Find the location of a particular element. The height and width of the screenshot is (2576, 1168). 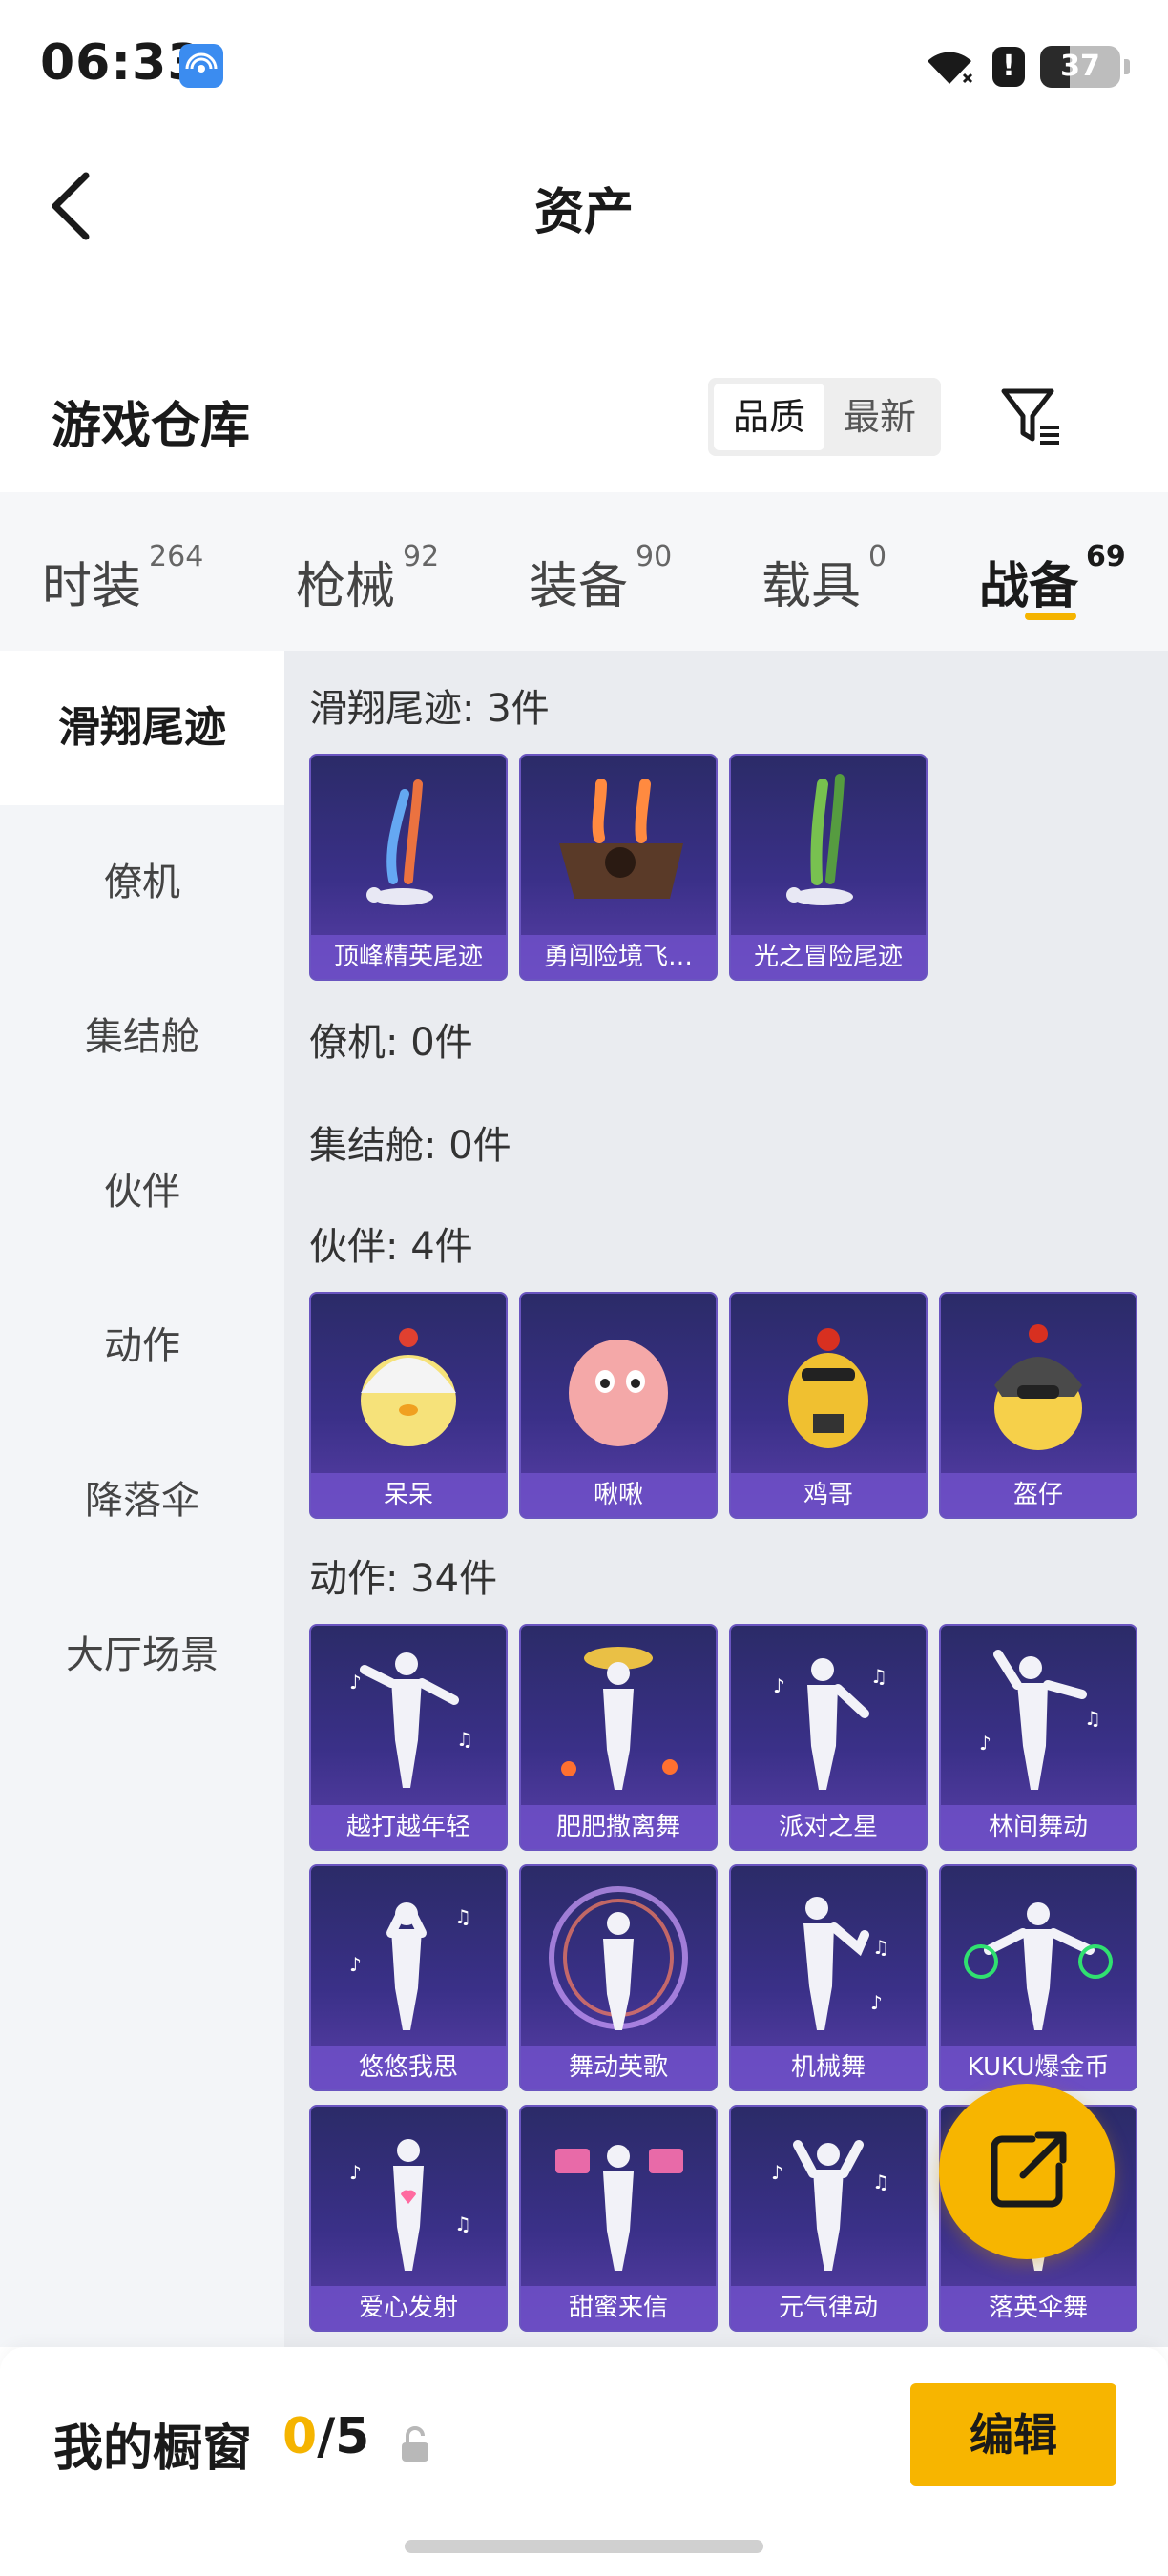

item-card: ♫ ♪ 机械舞 is located at coordinates (828, 1977).